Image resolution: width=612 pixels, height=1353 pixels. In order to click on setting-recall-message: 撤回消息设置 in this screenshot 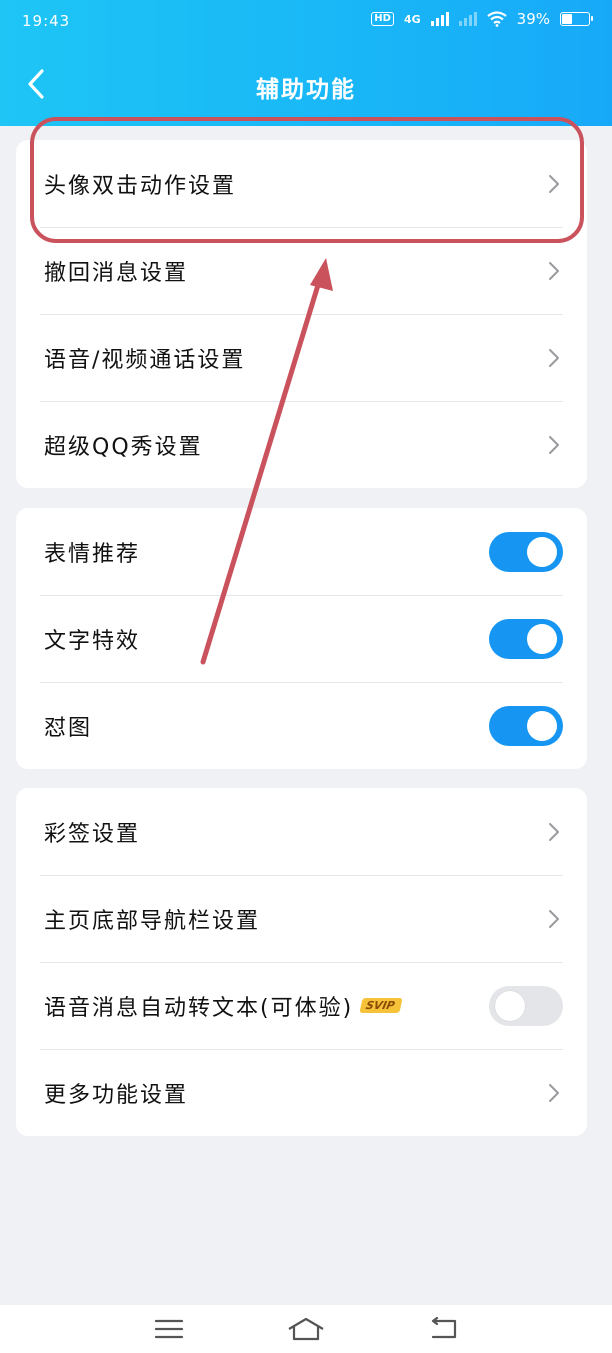, I will do `click(301, 270)`.